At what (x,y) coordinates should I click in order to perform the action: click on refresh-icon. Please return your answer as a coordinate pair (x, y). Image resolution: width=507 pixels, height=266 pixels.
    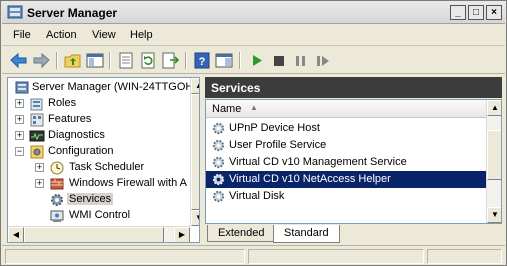
    Looking at the image, I should click on (148, 60).